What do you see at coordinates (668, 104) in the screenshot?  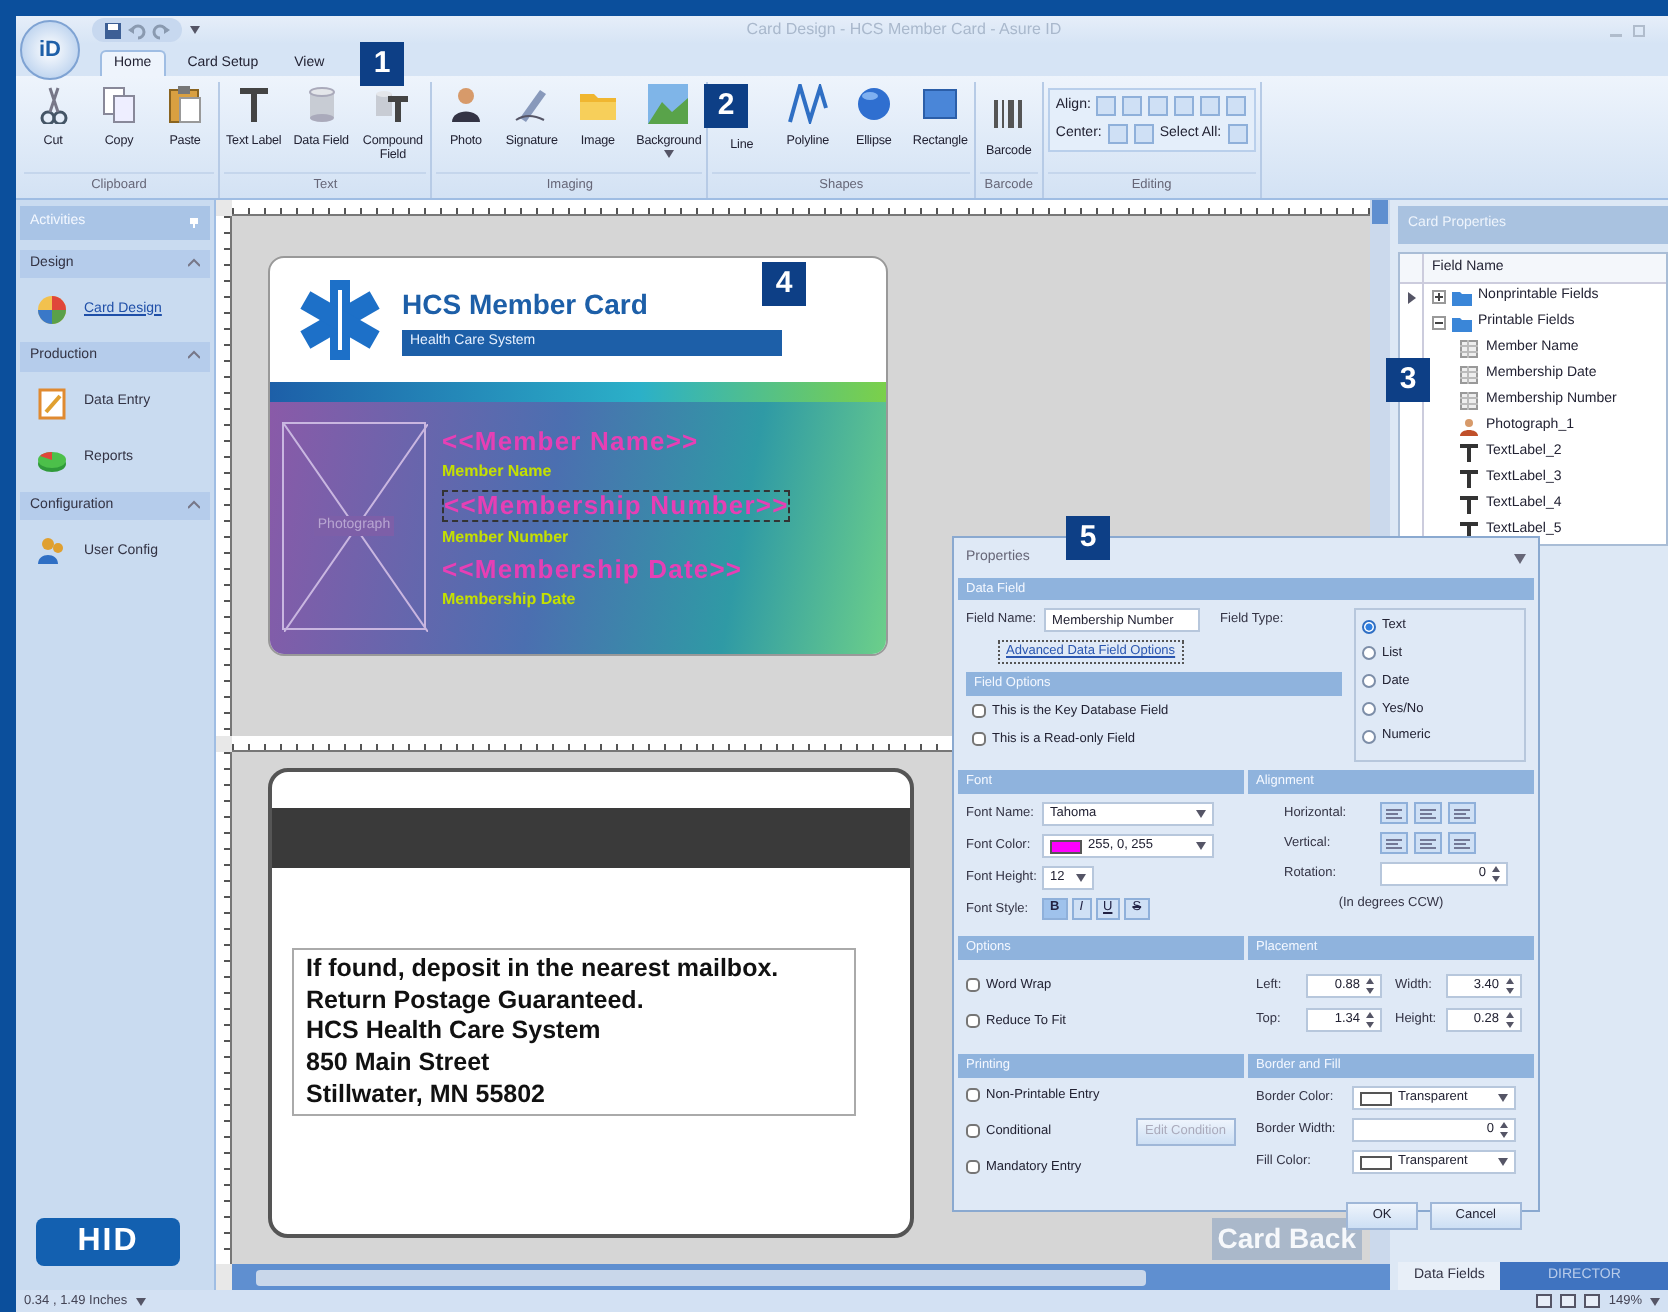 I see `landscape-icon` at bounding box center [668, 104].